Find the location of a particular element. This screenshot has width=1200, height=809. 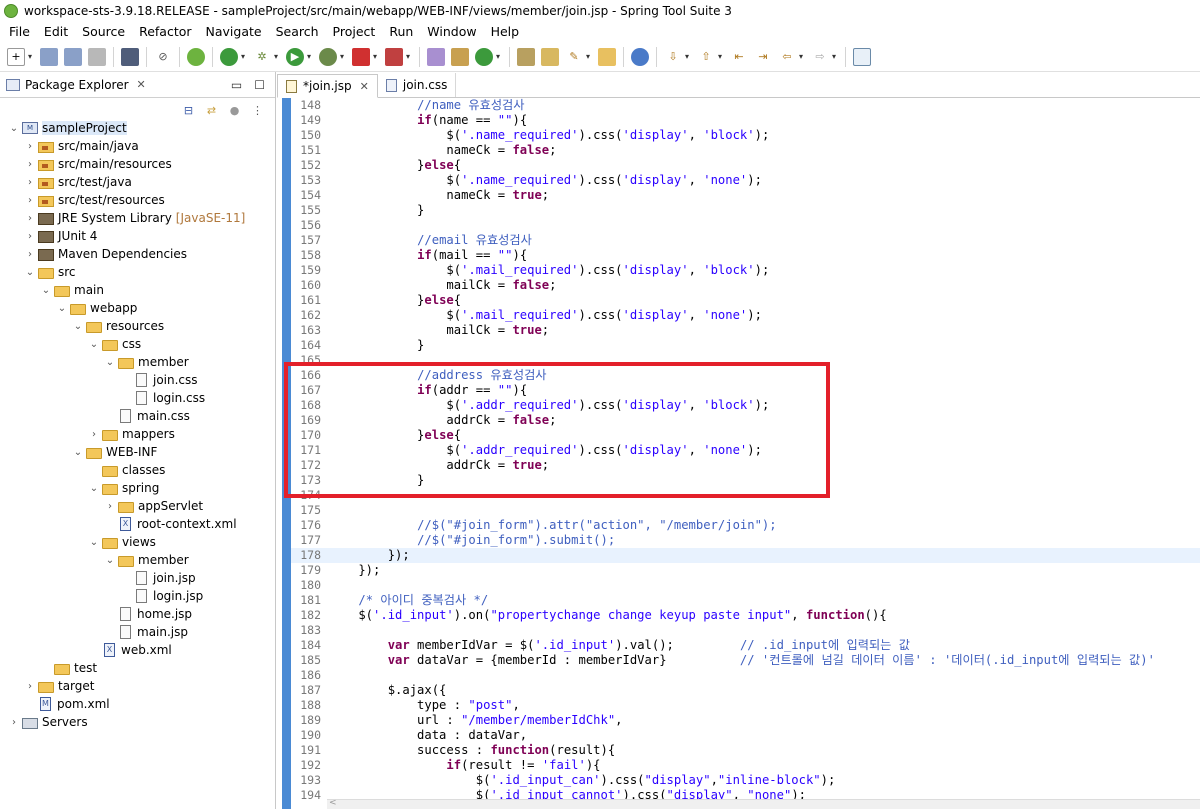

code-line: 149 if(name == ""){ is located at coordinates (745, 120).